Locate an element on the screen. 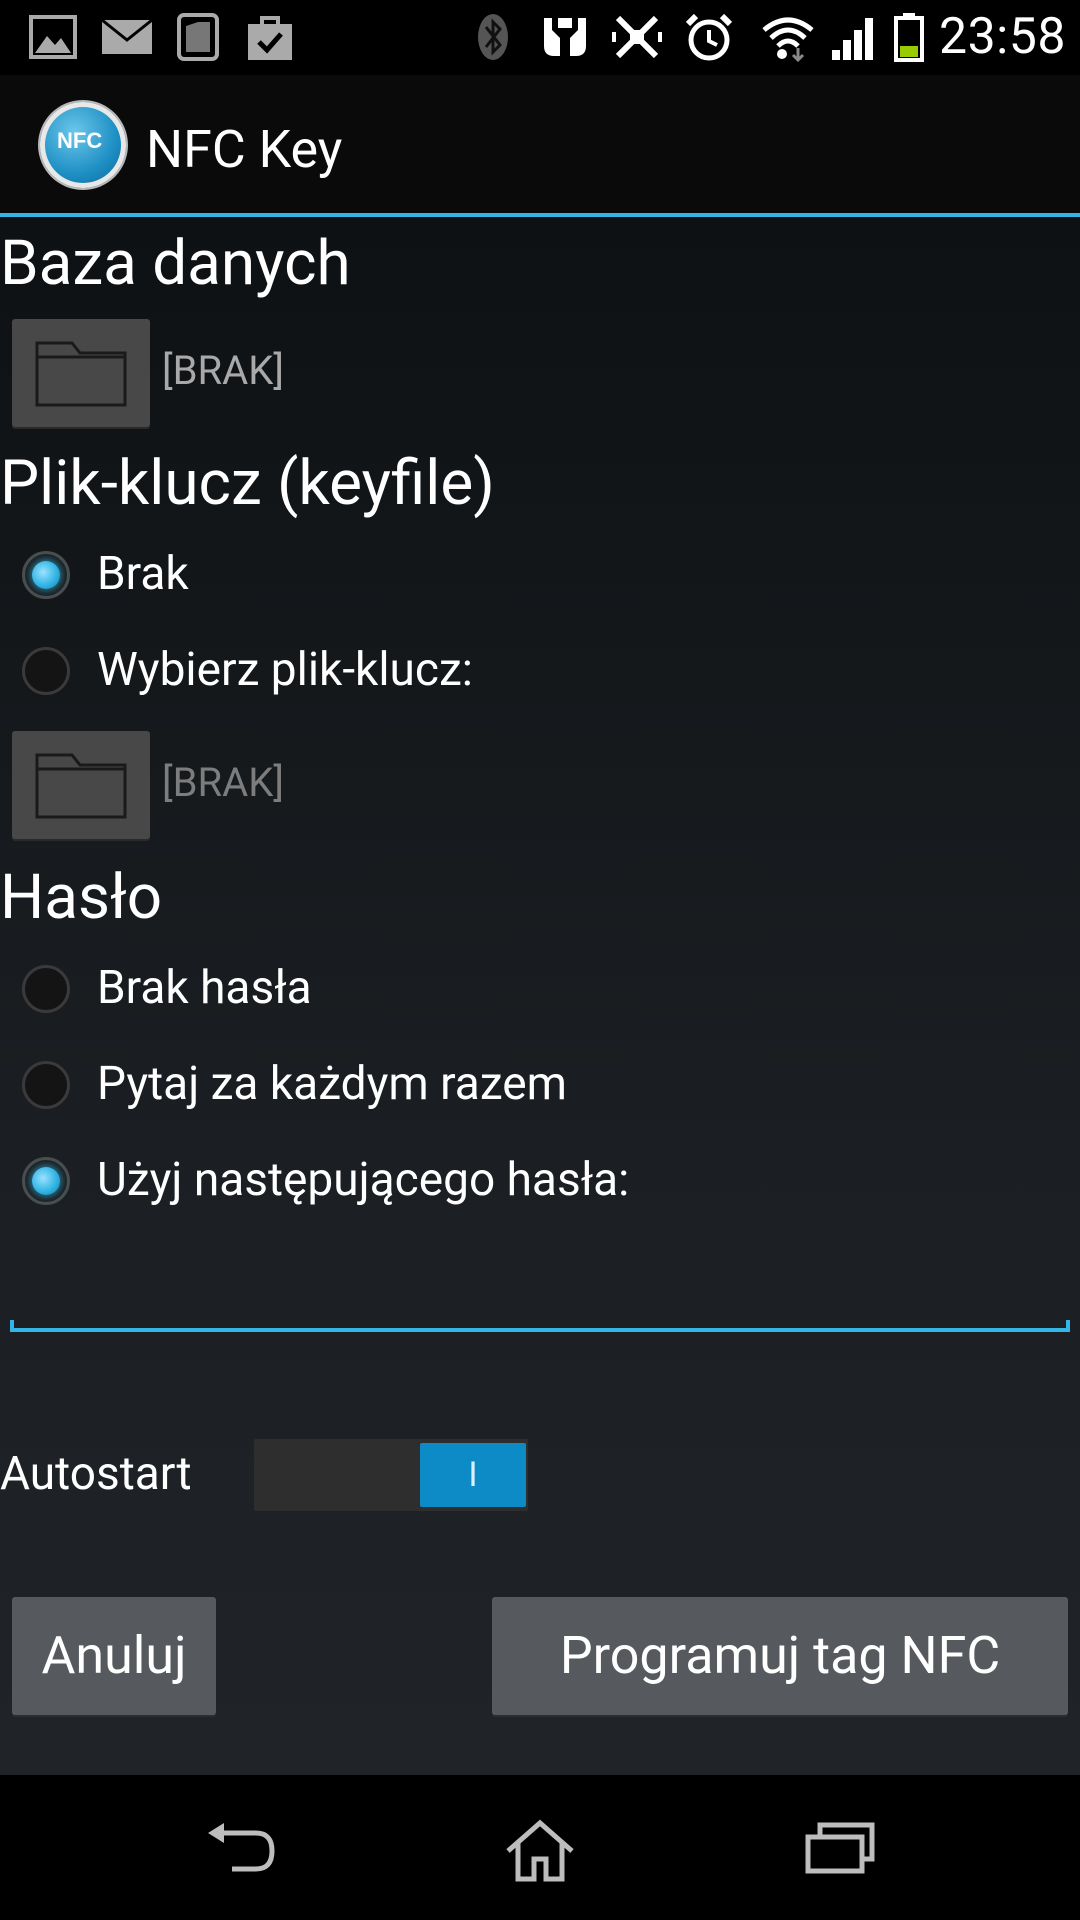 The image size is (1080, 1920). status-bar: 23:58 is located at coordinates (540, 37).